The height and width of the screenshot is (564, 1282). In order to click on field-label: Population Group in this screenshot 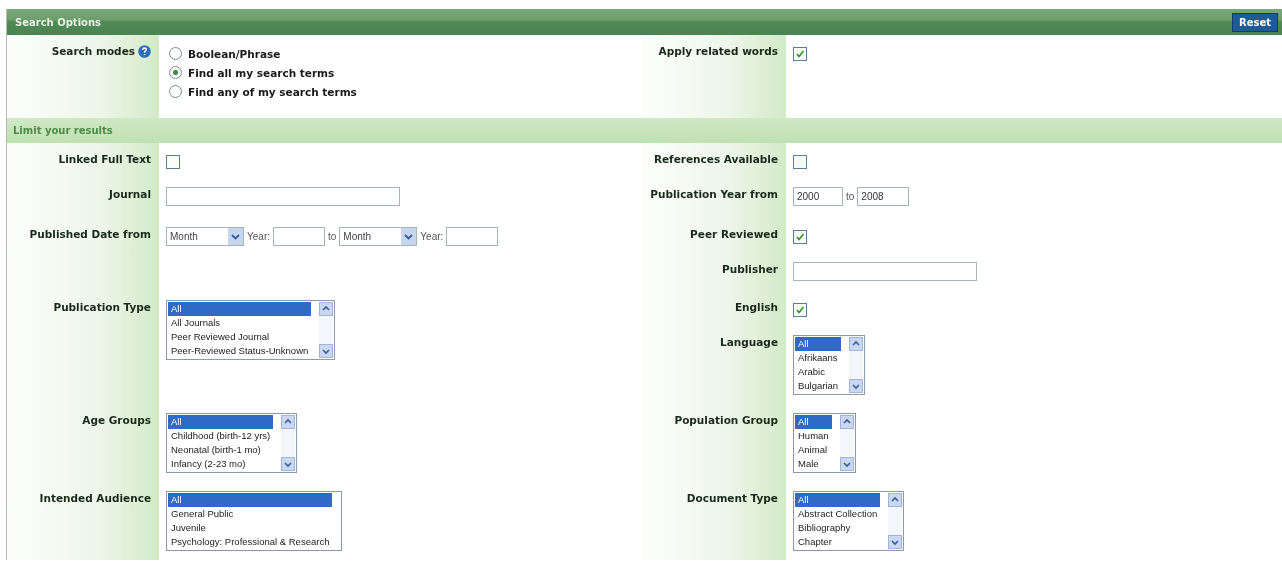, I will do `click(726, 420)`.